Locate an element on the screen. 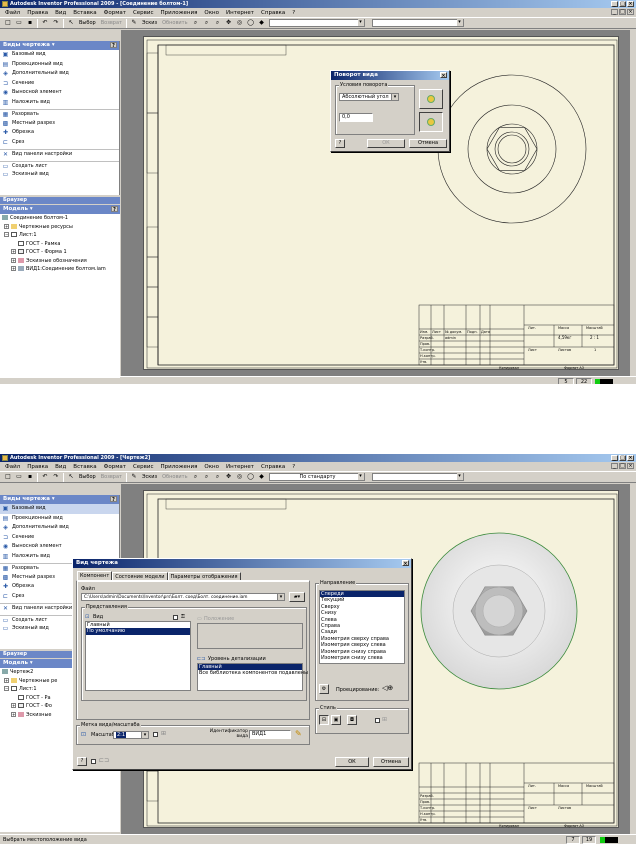 Image resolution: width=636 pixels, height=844 pixels. scale-select: 2:1 ▾ is located at coordinates (131, 735).